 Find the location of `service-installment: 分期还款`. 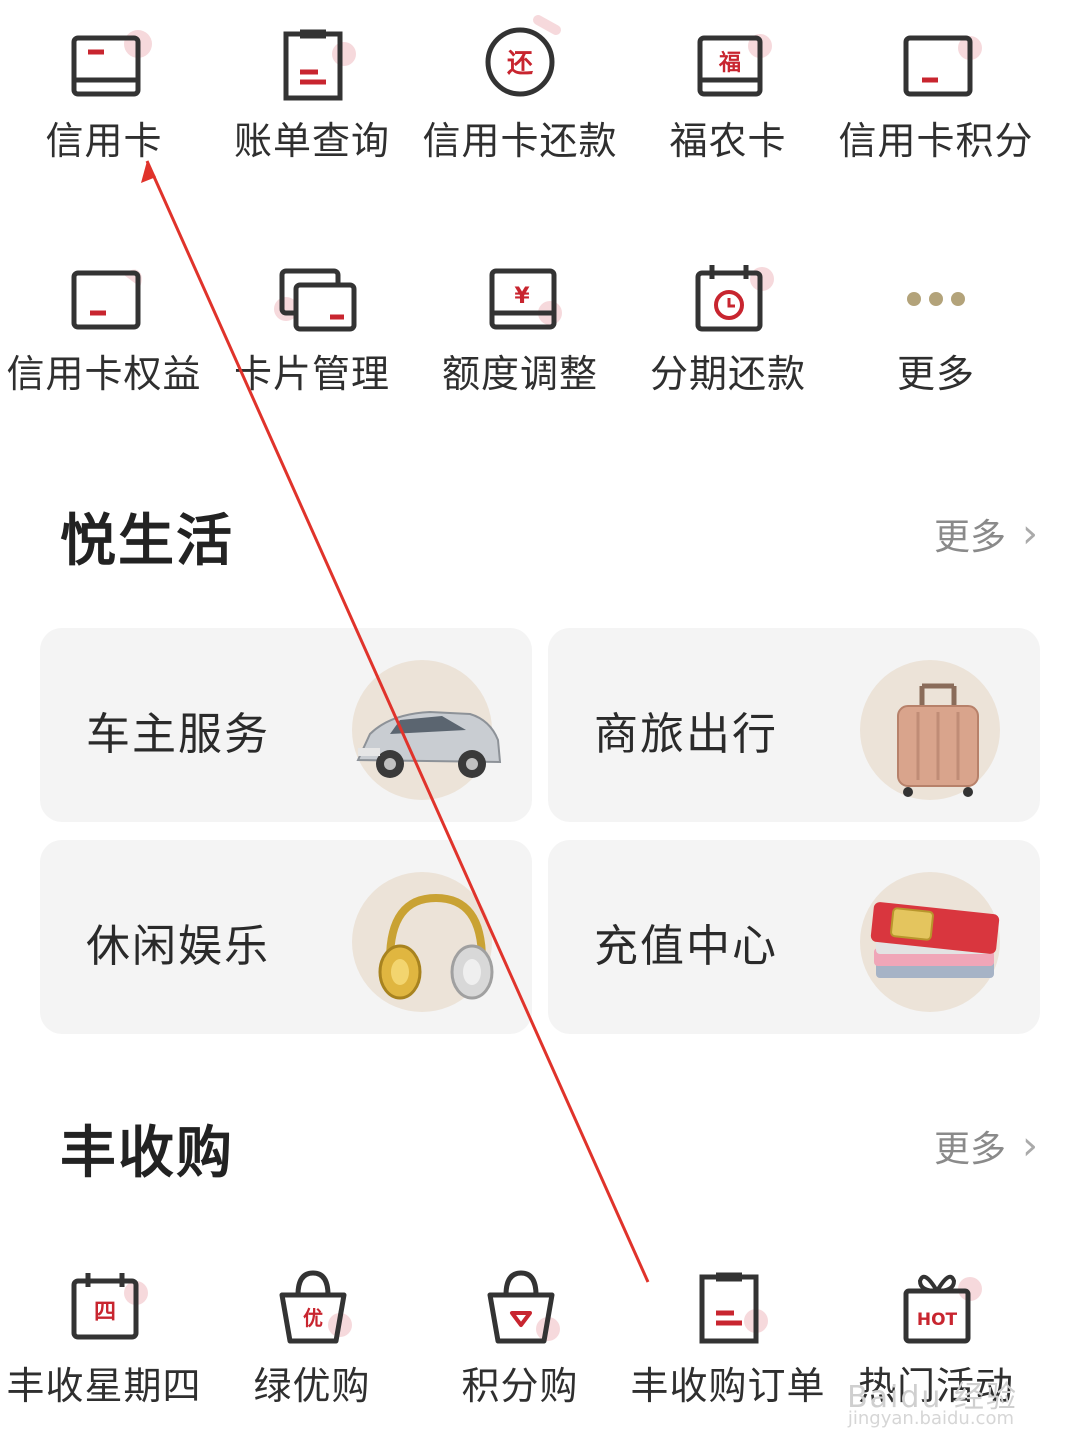

service-installment: 分期还款 is located at coordinates (728, 328).